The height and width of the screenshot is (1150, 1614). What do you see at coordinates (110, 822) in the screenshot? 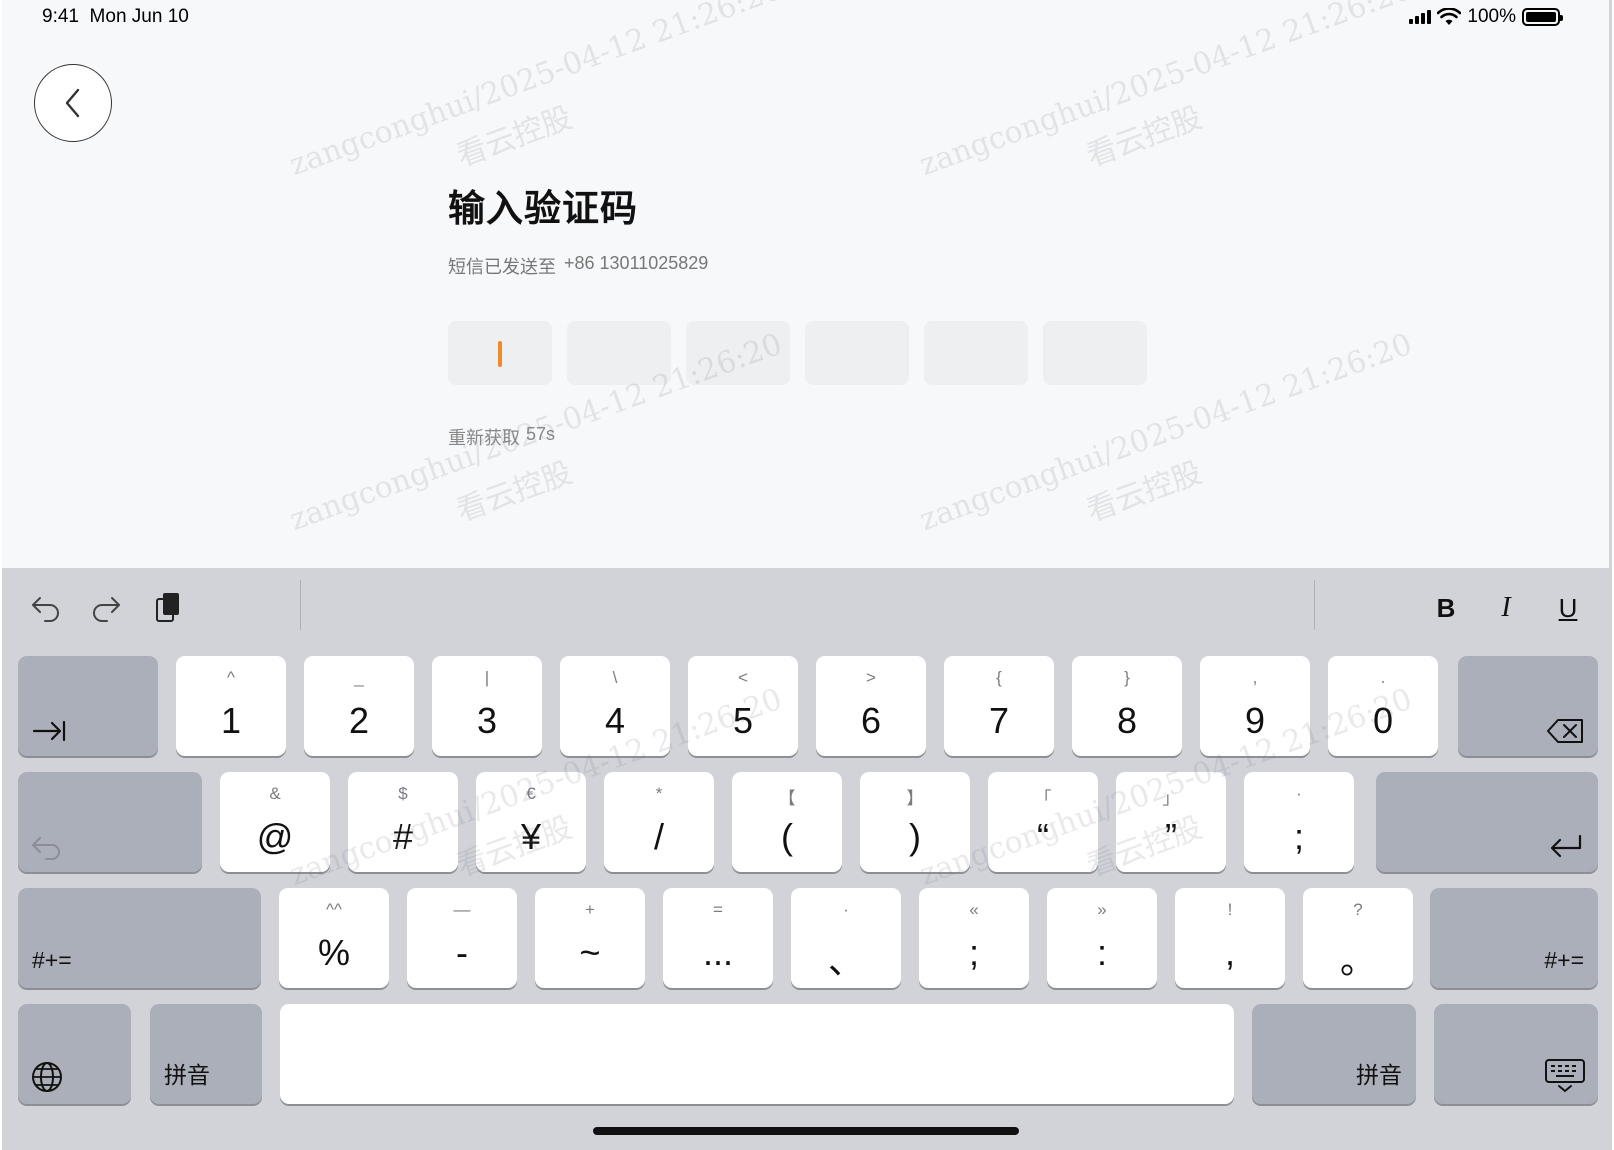
I see `undo-key` at bounding box center [110, 822].